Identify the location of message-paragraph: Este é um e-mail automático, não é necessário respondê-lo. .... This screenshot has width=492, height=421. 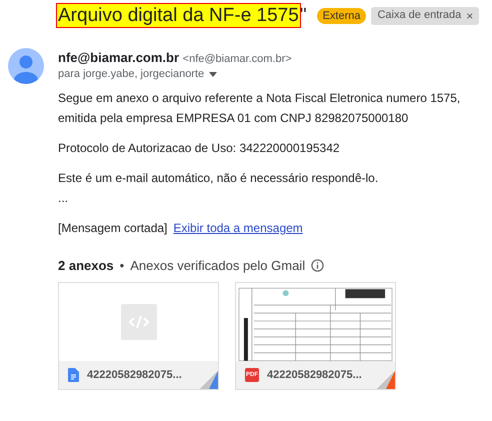
(219, 188).